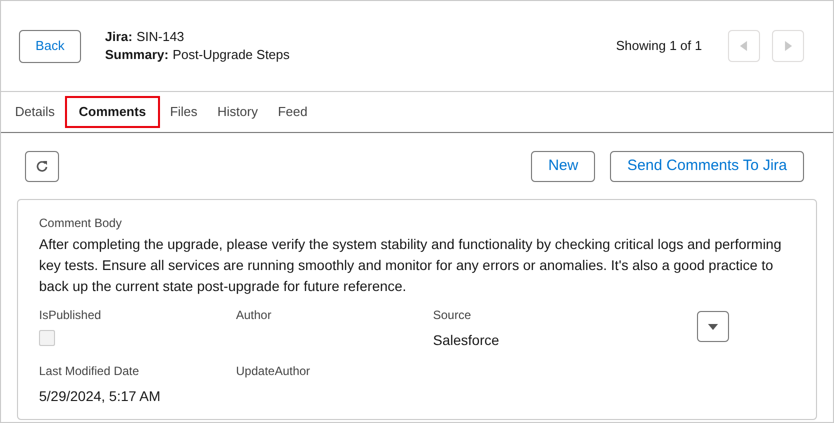 This screenshot has width=834, height=423. What do you see at coordinates (35, 112) in the screenshot?
I see `tab: Details` at bounding box center [35, 112].